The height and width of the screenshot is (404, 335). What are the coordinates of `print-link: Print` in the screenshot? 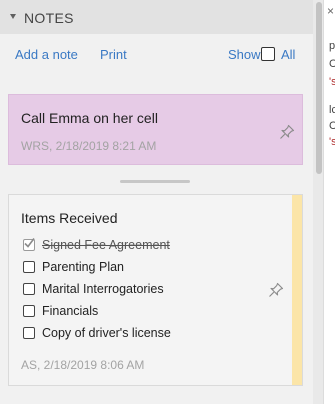 It's located at (113, 54).